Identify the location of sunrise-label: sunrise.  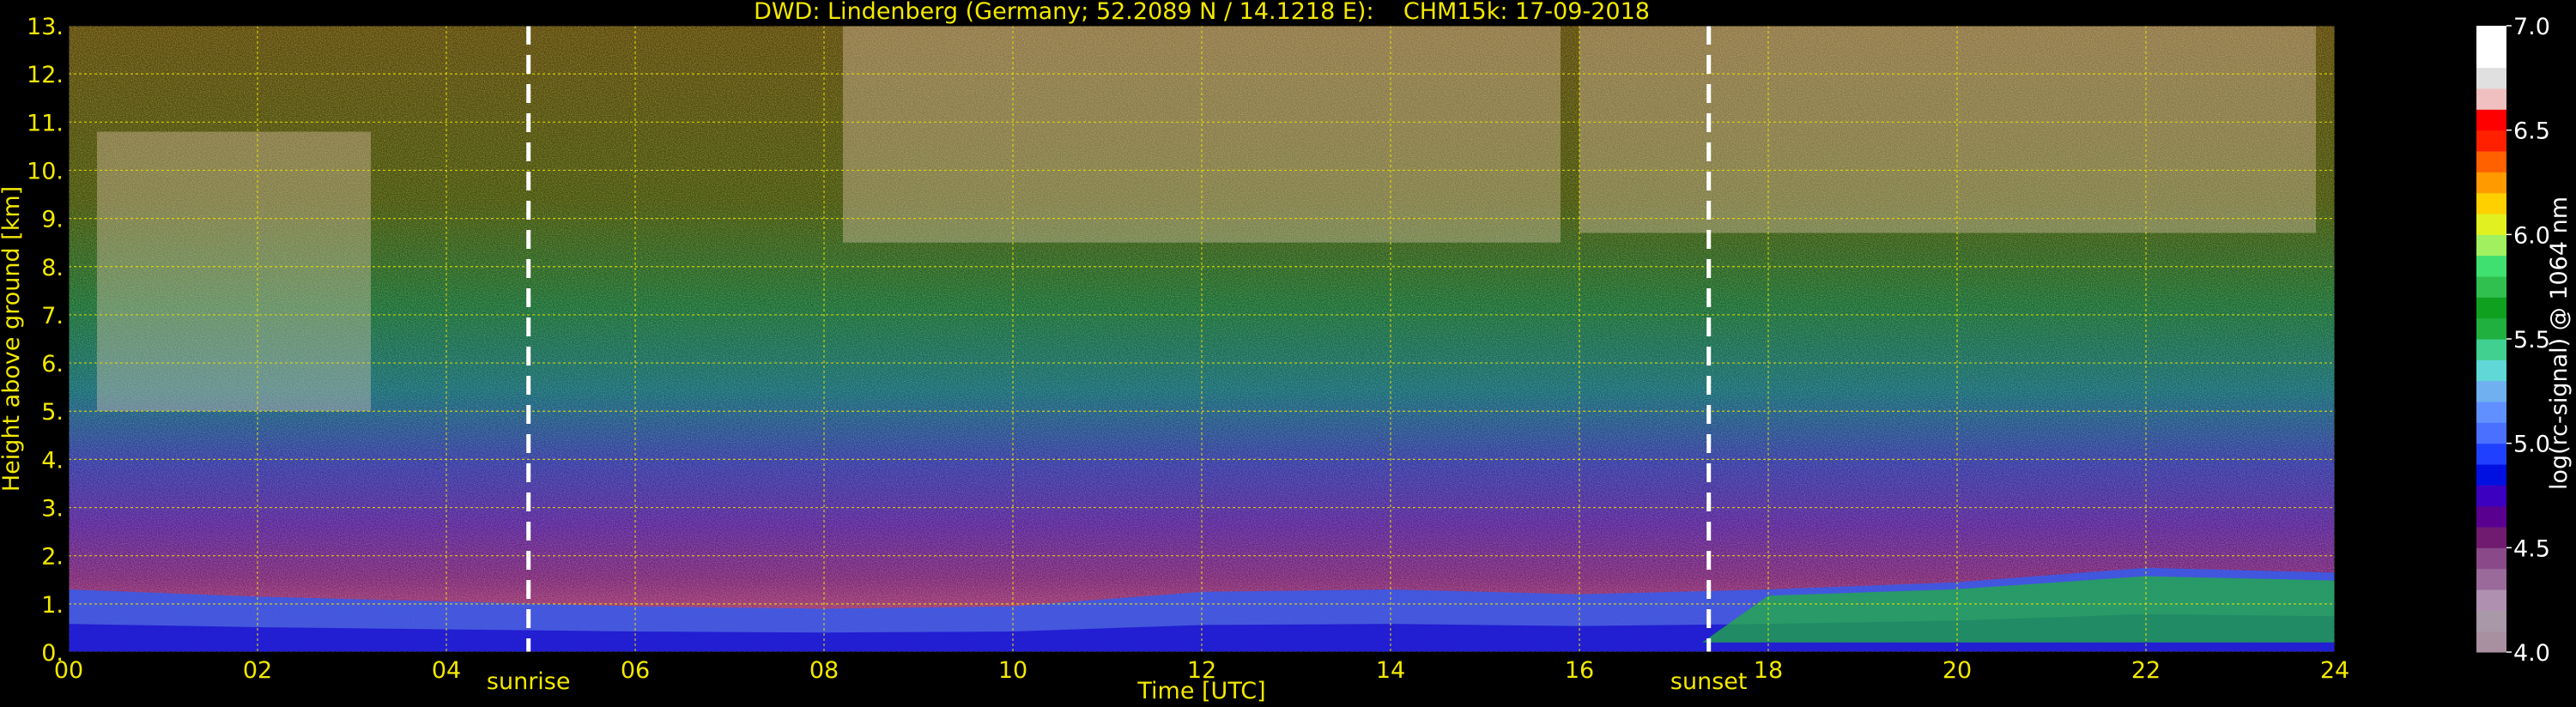
(529, 681).